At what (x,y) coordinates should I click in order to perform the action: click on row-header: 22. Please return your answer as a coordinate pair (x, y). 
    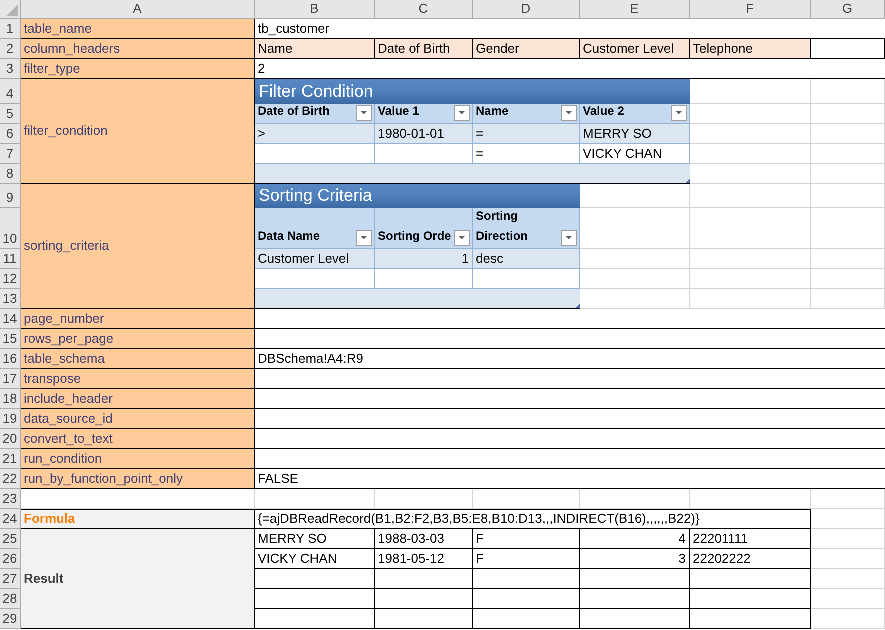
    Looking at the image, I should click on (10, 479).